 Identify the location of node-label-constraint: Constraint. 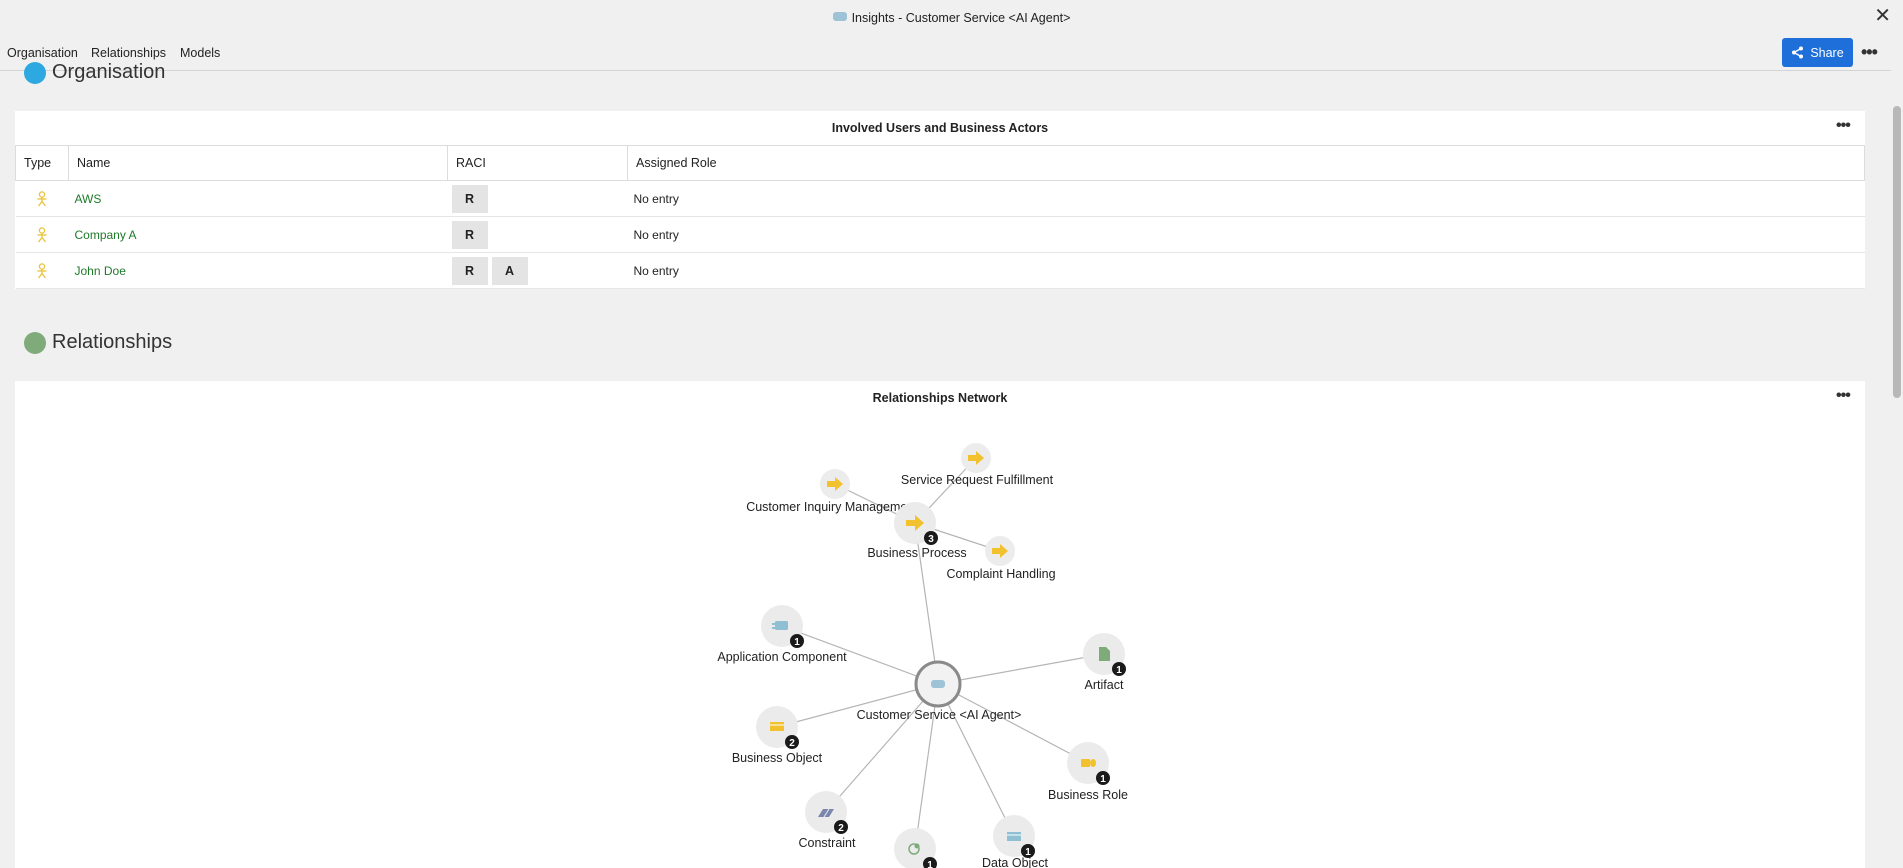
(827, 843).